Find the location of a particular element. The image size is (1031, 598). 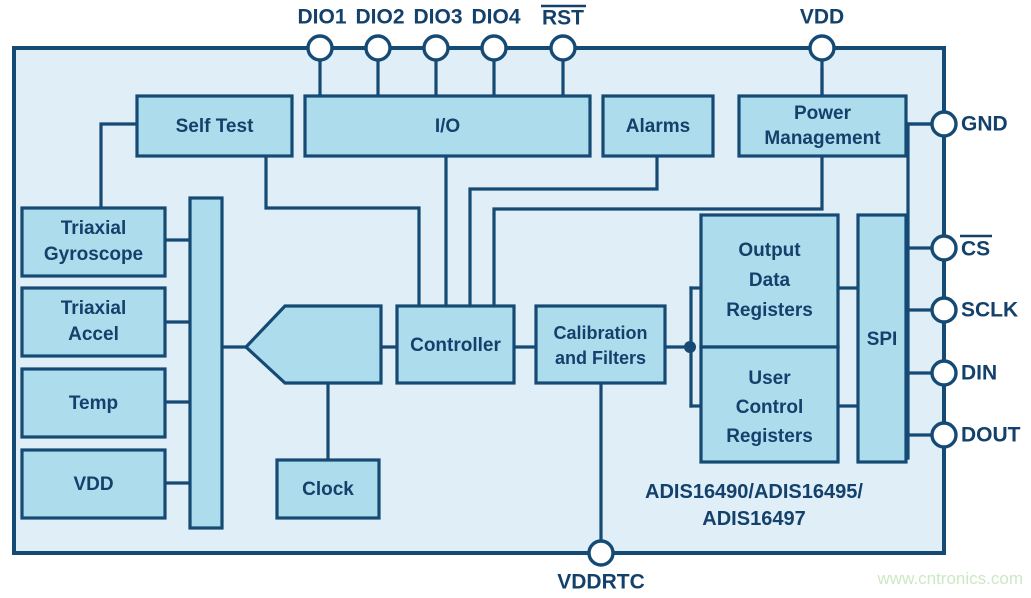

block-calibration-filters is located at coordinates (600, 344).